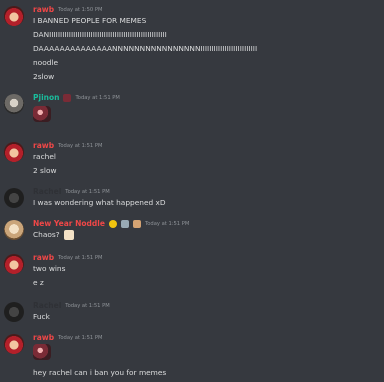  I want to click on message-text: Chaos?, so click(54, 235).